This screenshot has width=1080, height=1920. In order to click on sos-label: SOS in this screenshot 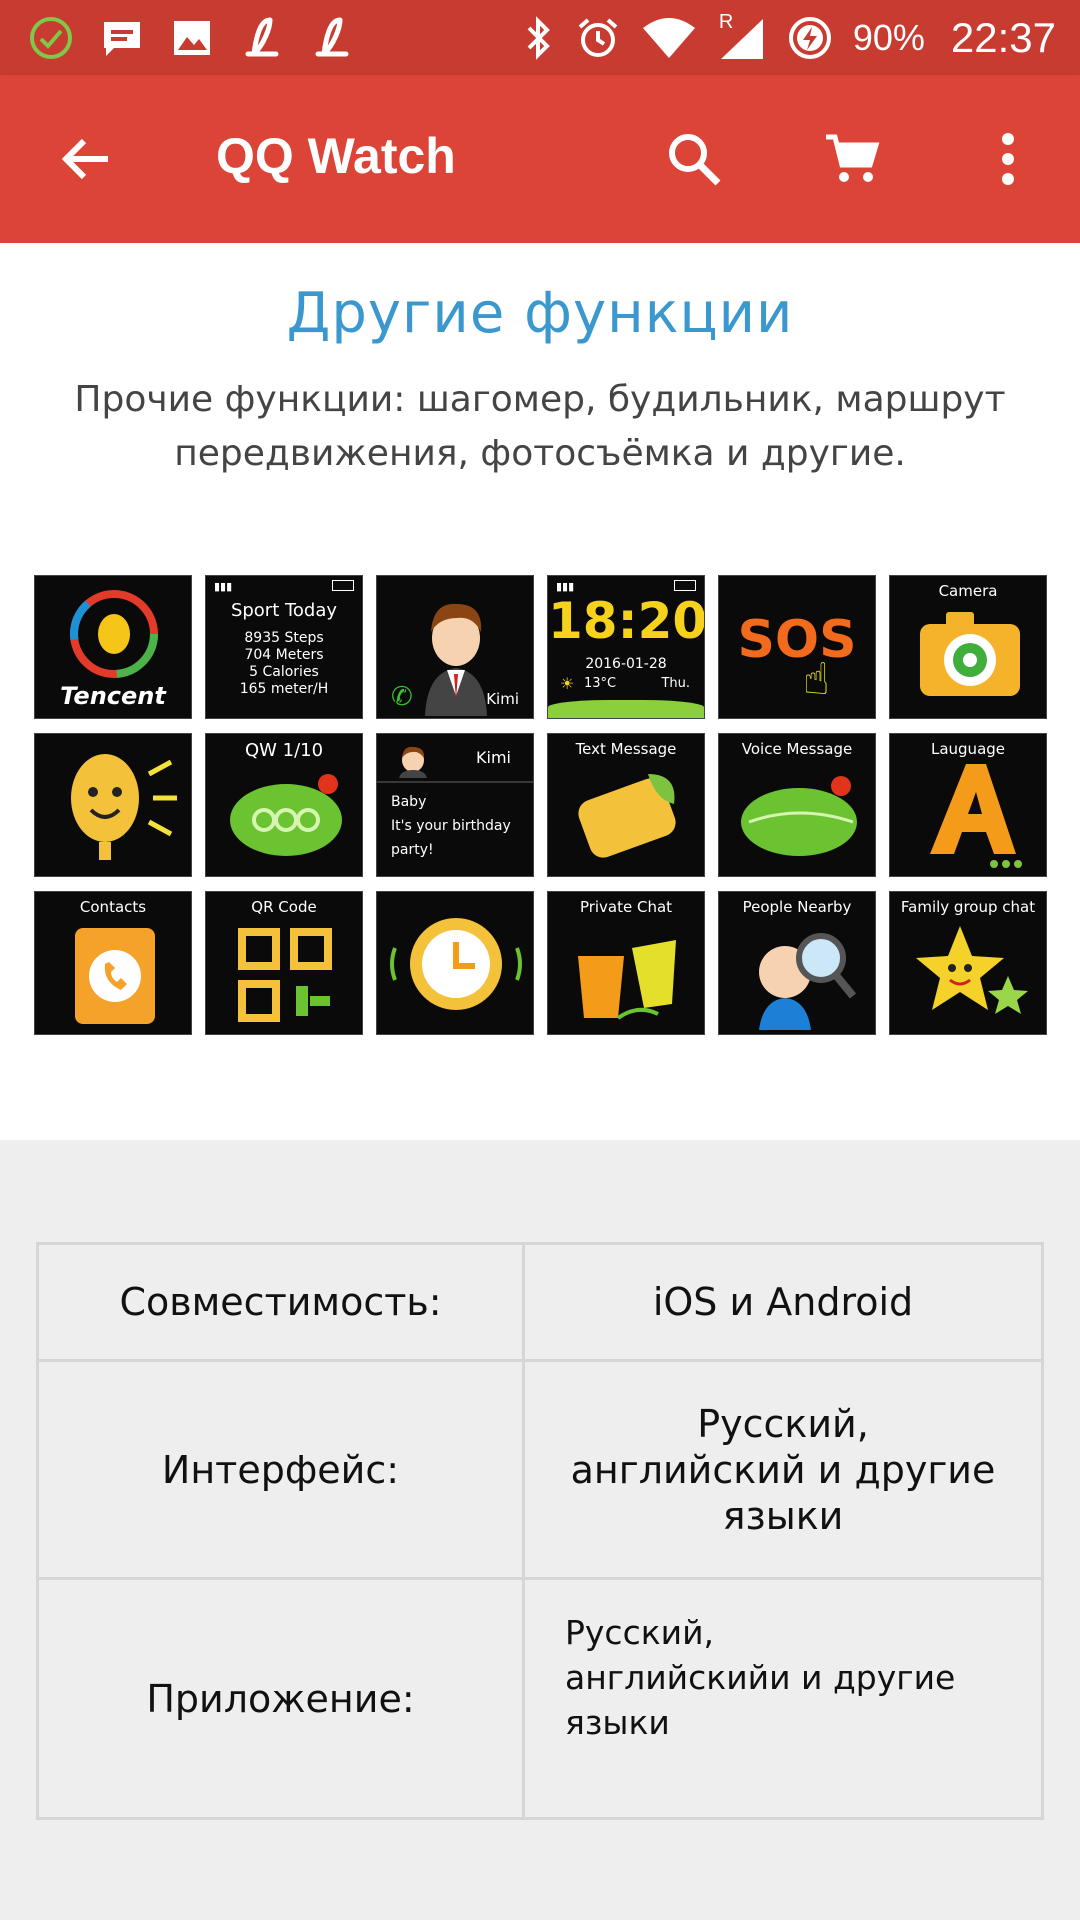, I will do `click(797, 640)`.